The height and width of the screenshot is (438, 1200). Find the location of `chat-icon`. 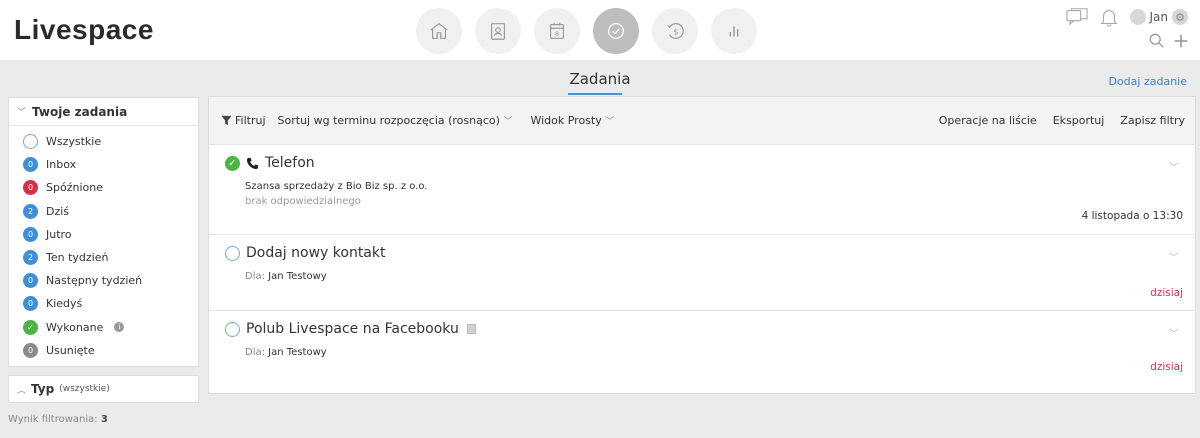

chat-icon is located at coordinates (1076, 17).